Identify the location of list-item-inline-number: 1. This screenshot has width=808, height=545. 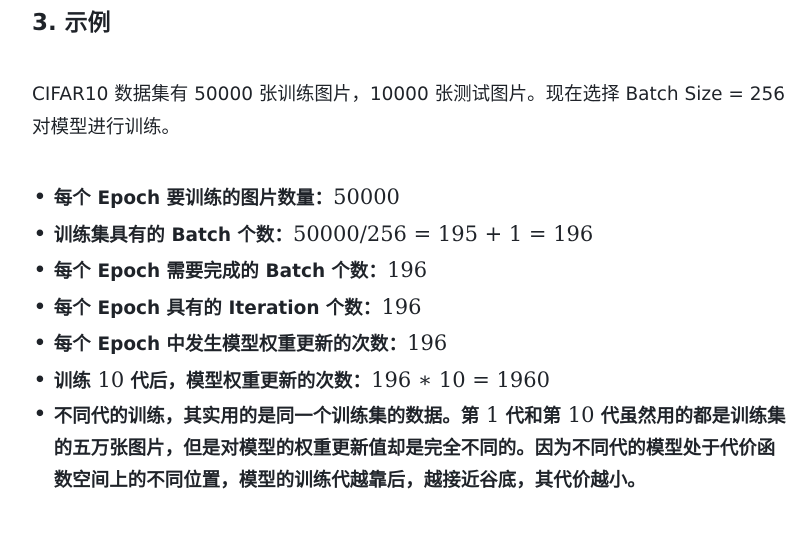
(492, 415).